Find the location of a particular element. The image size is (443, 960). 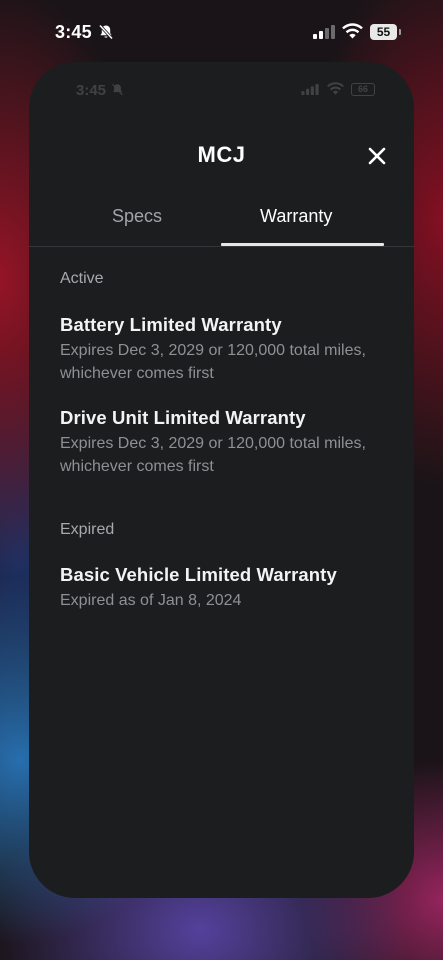

warranty-item-title: Basic Vehicle Limited Warranty is located at coordinates (198, 574).